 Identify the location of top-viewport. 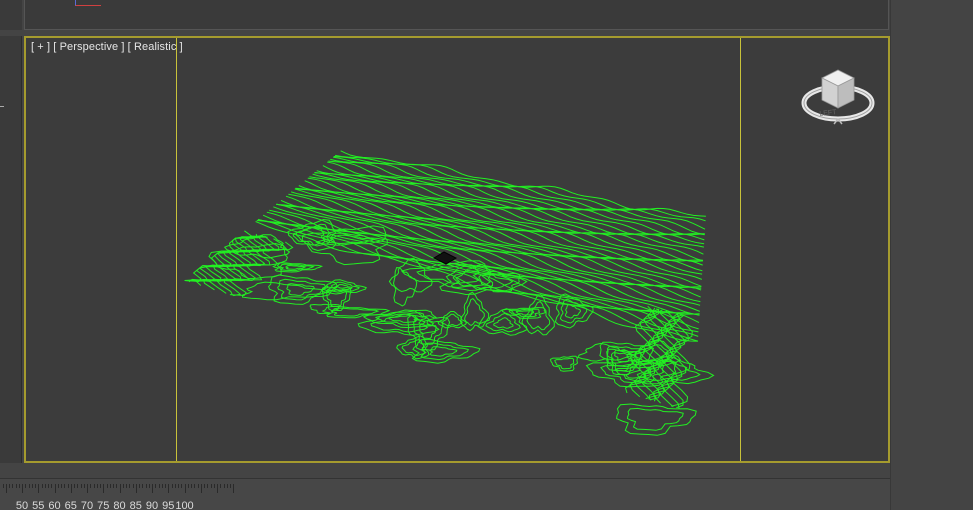
(456, 15).